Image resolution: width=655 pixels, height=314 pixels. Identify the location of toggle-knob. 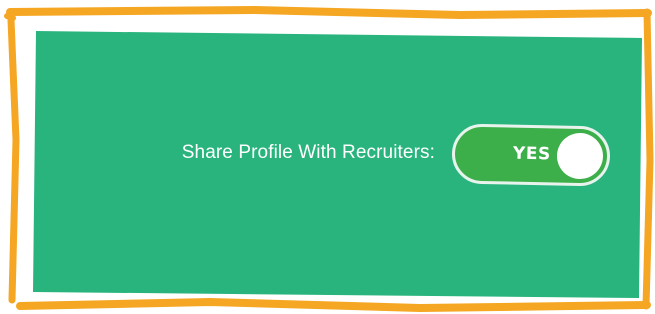
(580, 156).